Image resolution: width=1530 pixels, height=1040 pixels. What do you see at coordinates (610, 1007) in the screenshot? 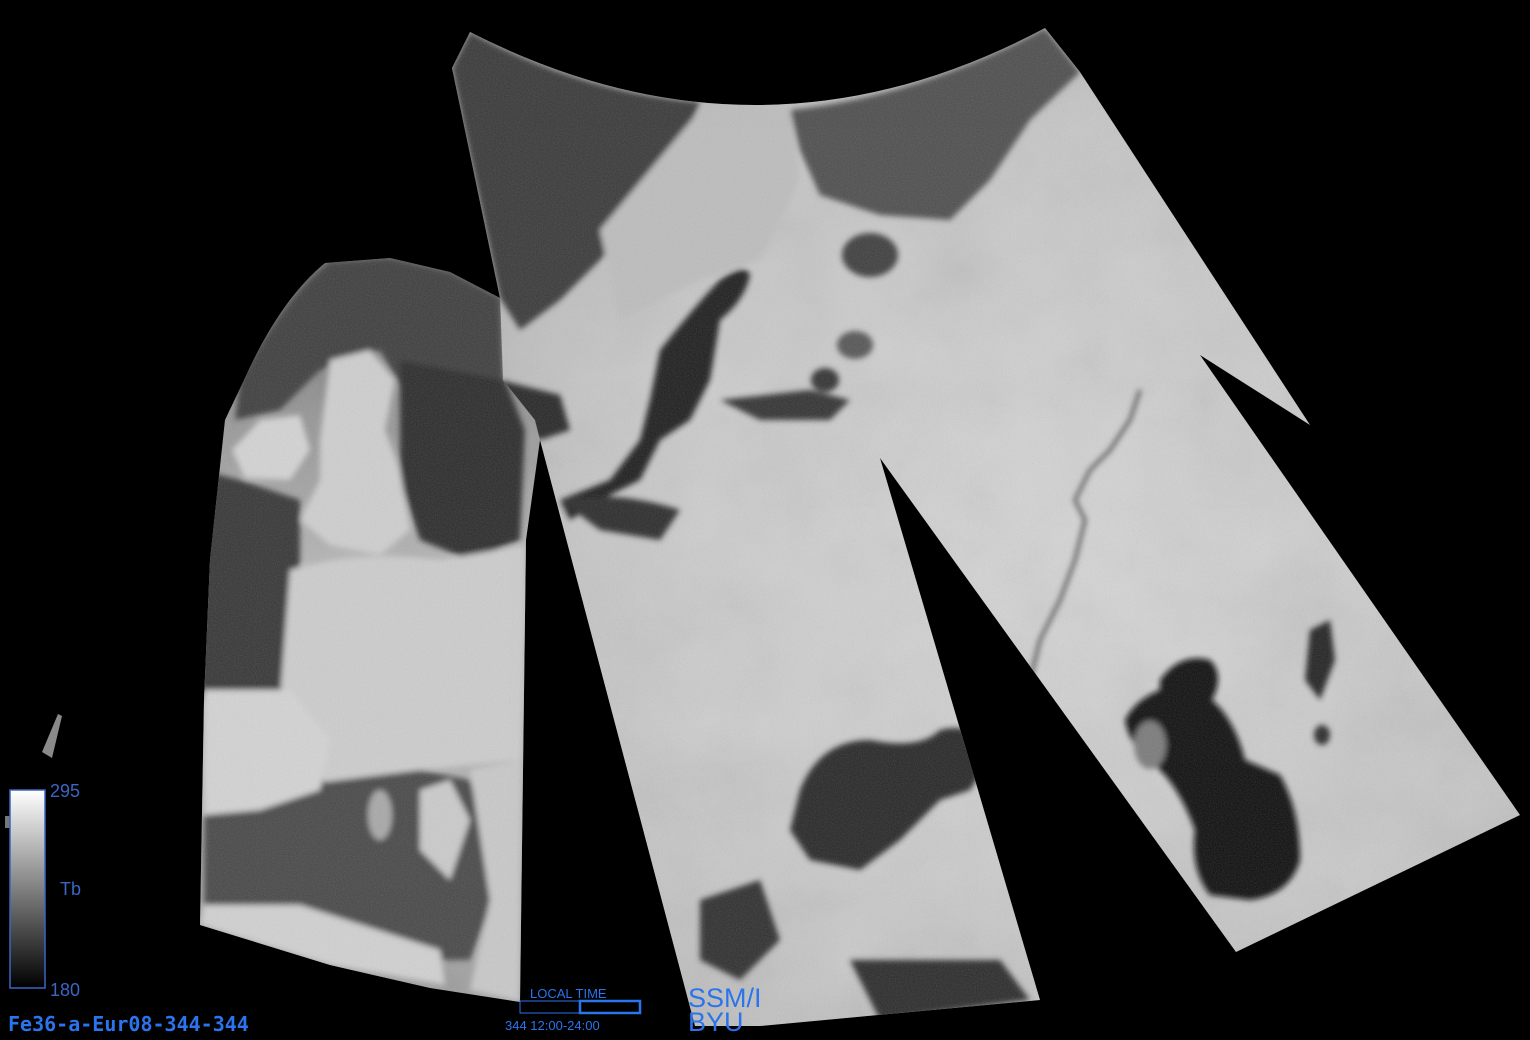
I see `local-time-bar-selected` at bounding box center [610, 1007].